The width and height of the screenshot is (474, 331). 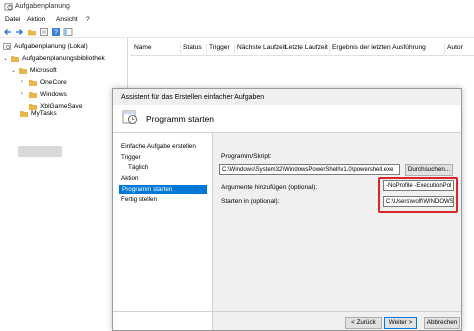 I want to click on step-trigger: Trigger, so click(x=131, y=158).